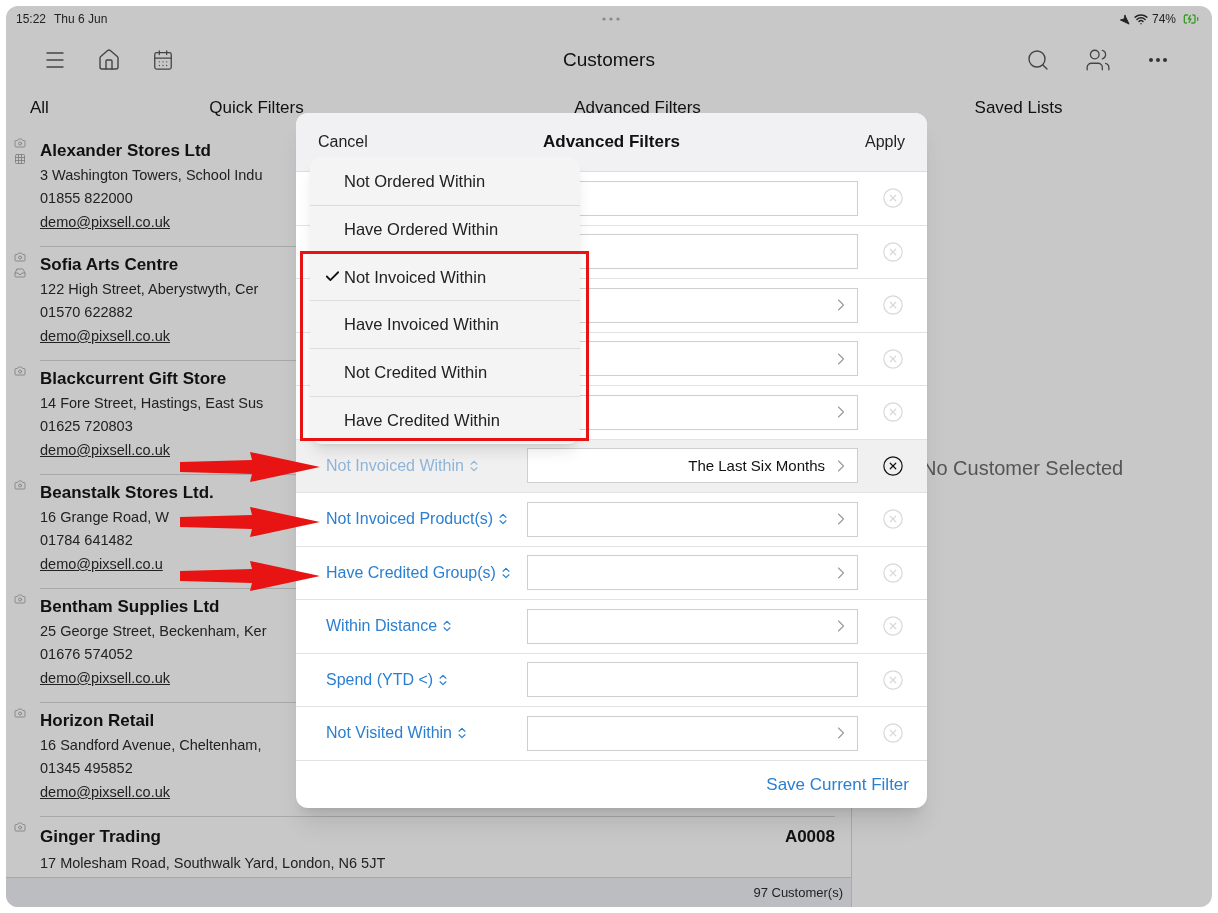  What do you see at coordinates (213, 862) in the screenshot?
I see `customer-address: 17 Molesham Road, Southwalk Yard, London, N6 5JT` at bounding box center [213, 862].